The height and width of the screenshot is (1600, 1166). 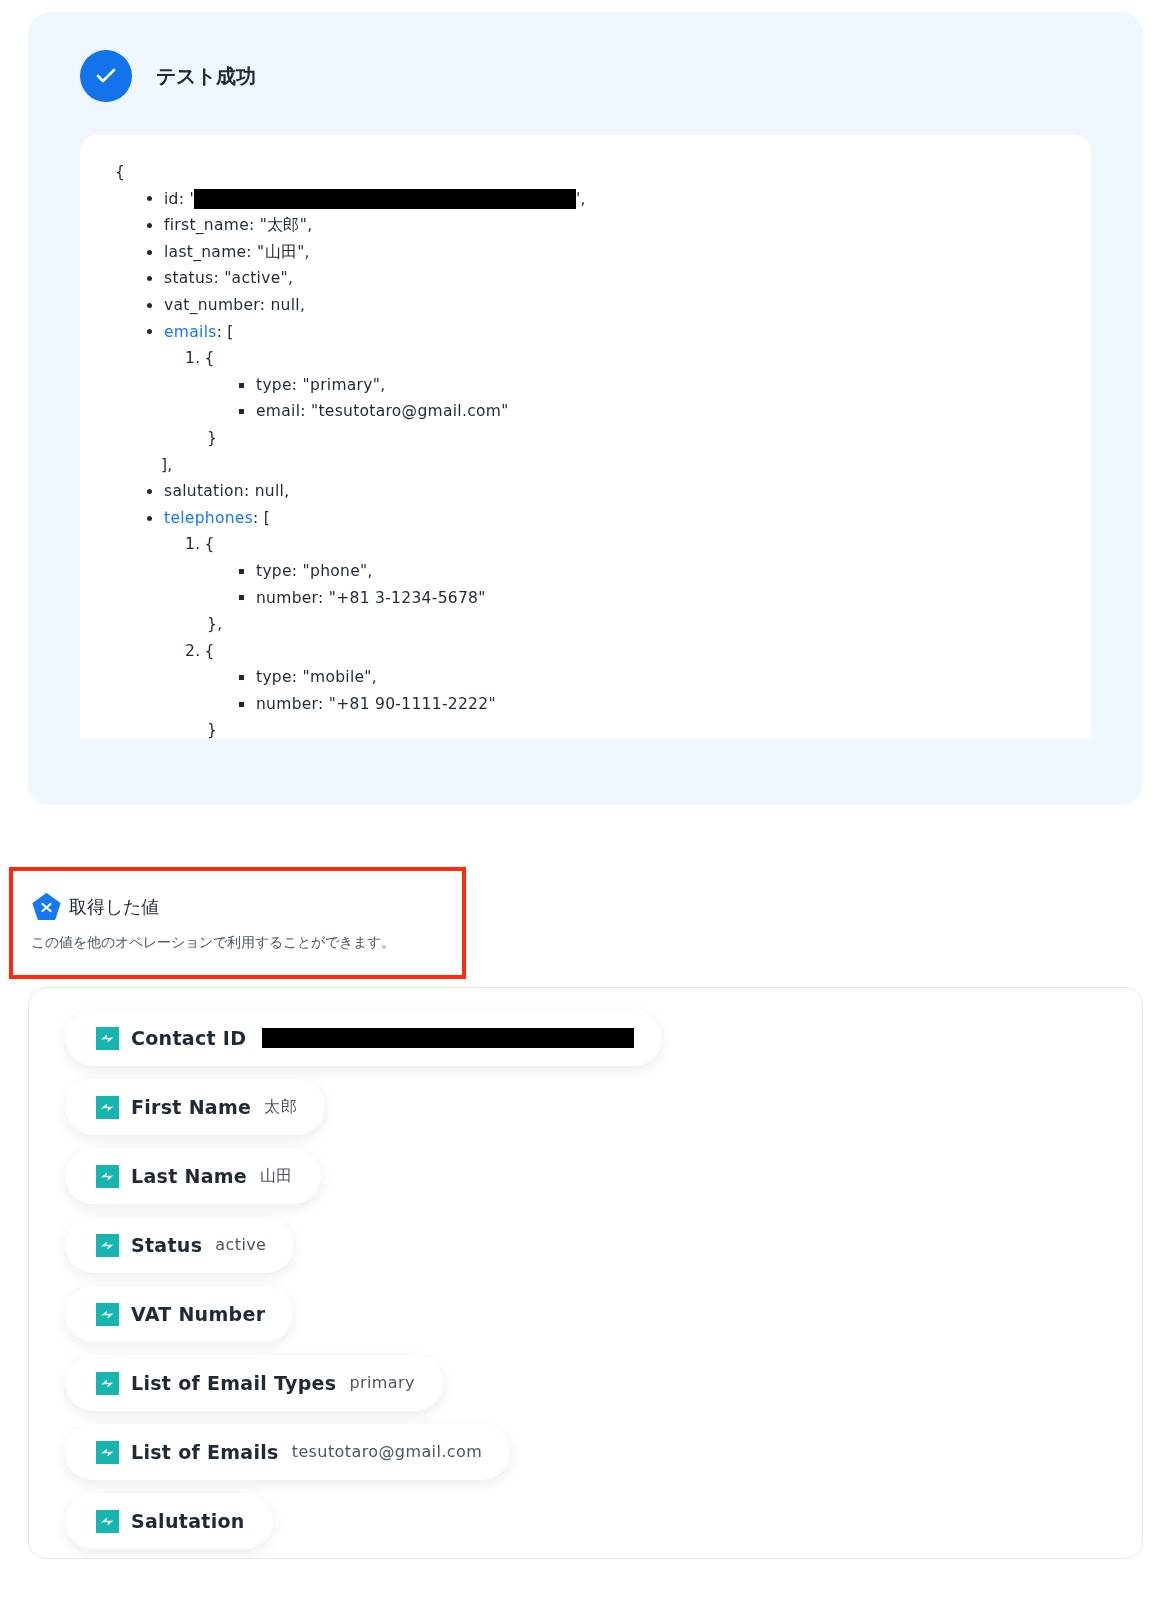 What do you see at coordinates (46, 906) in the screenshot?
I see `variable-icon` at bounding box center [46, 906].